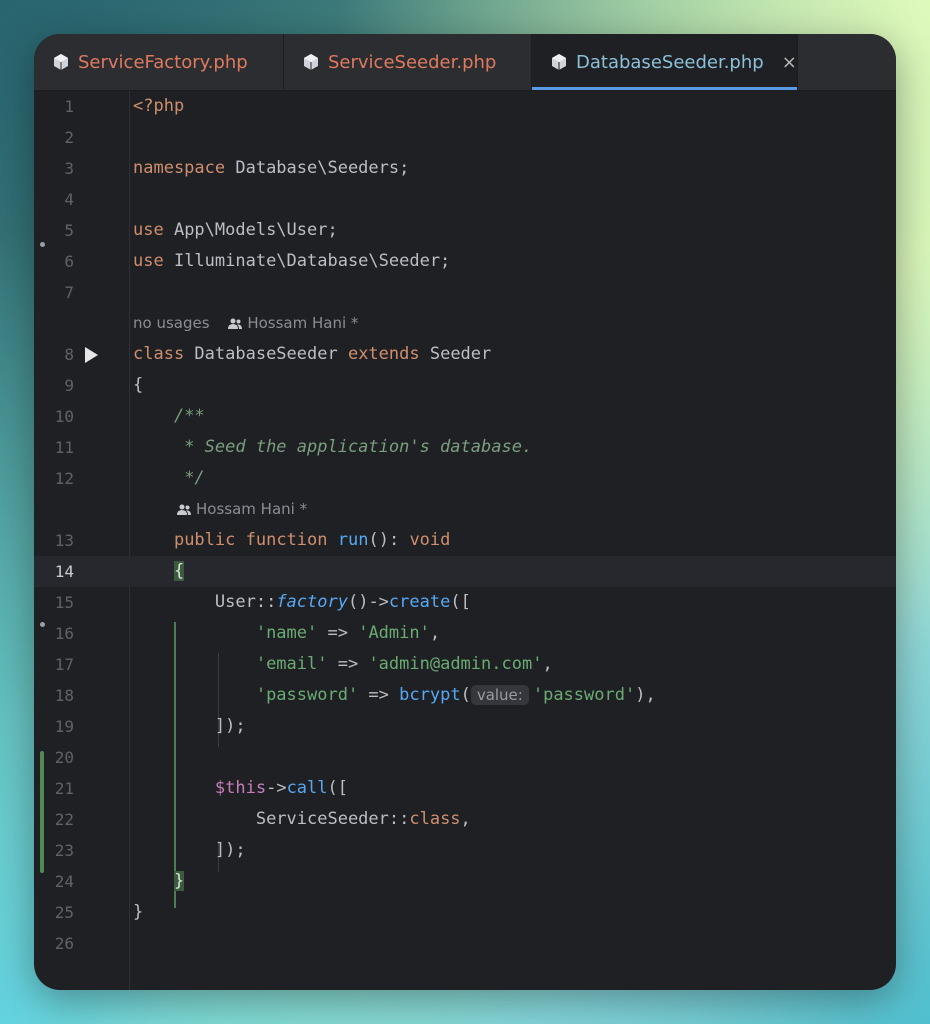 The width and height of the screenshot is (930, 1024). I want to click on tab-databaseseeder: DatabaseSeeder.php ×, so click(665, 62).